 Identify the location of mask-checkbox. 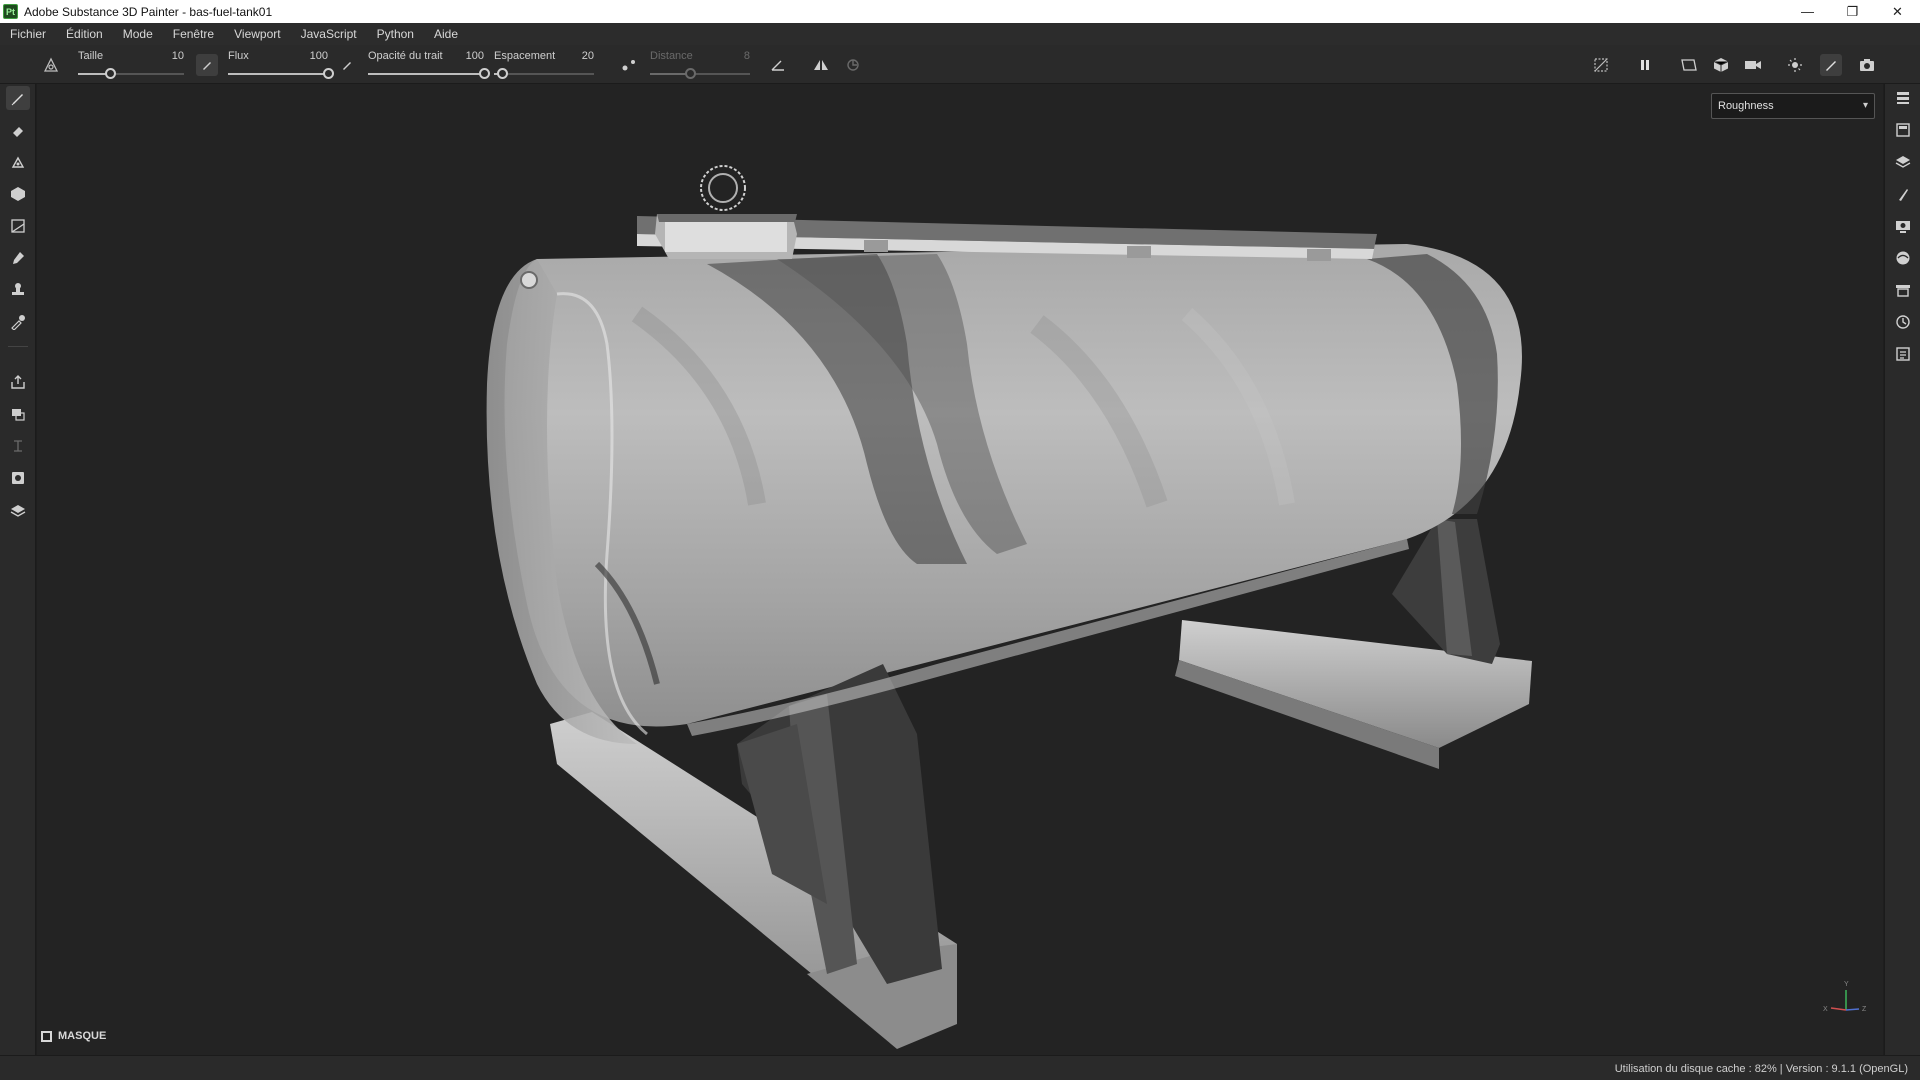
(46, 1036).